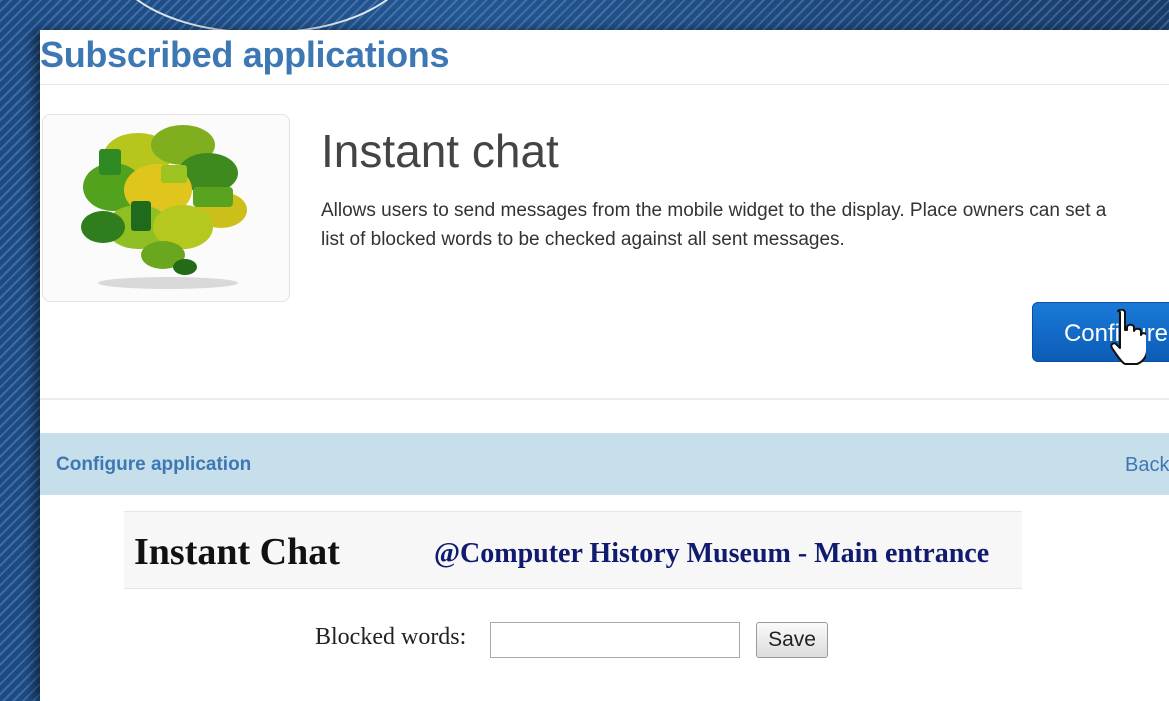 The image size is (1169, 701). I want to click on app-thumbnail, so click(166, 208).